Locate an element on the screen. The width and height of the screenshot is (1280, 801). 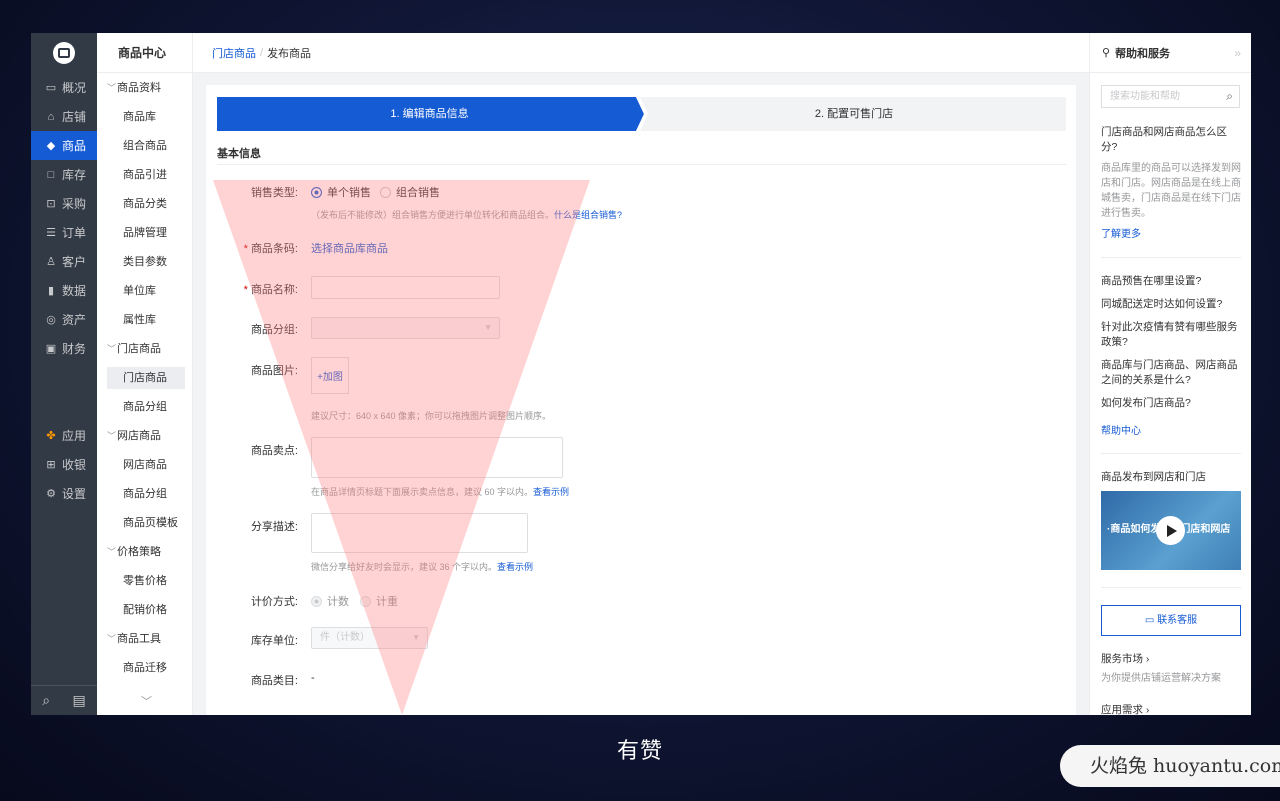
sub-item-online-group: 商品分组 is located at coordinates (146, 494).